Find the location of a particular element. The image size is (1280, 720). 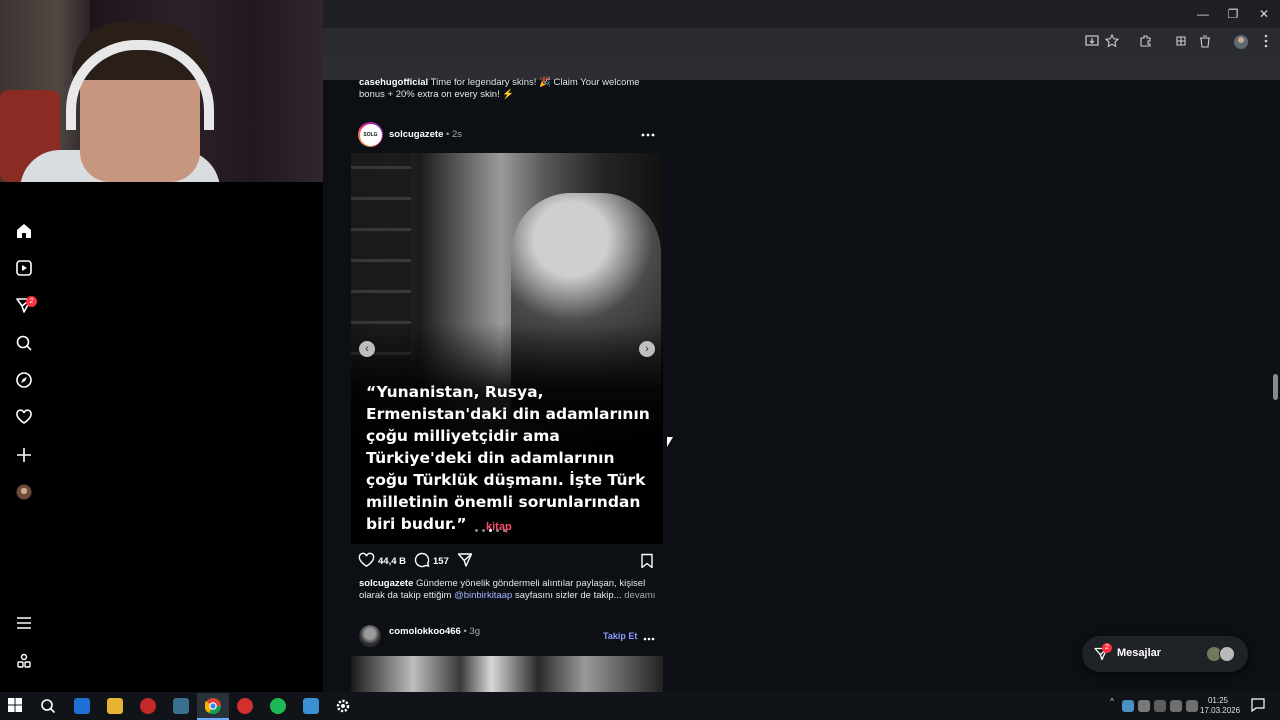

save-bookmark-icon is located at coordinates (647, 561).